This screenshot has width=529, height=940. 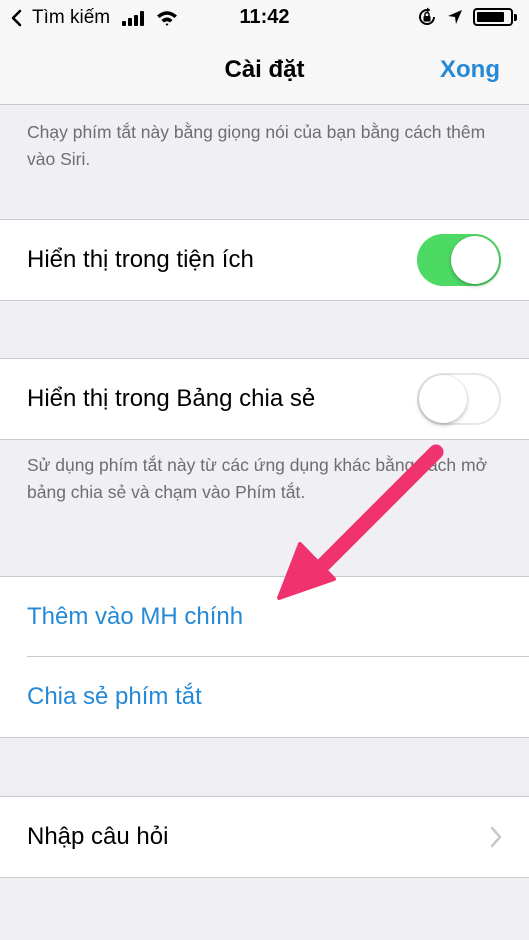 What do you see at coordinates (264, 617) in the screenshot?
I see `add-to-home-screen-row: Thêm vào MH chính` at bounding box center [264, 617].